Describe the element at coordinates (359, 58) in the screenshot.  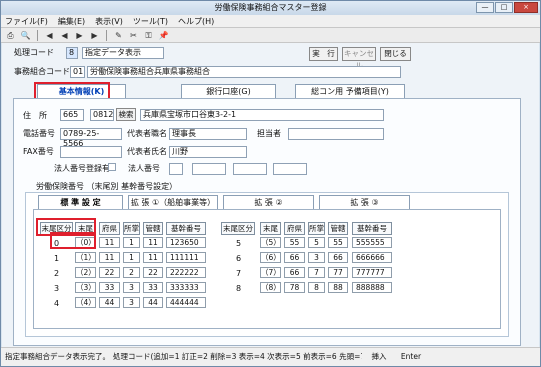
I see `cancel-button: キャンセル` at that location.